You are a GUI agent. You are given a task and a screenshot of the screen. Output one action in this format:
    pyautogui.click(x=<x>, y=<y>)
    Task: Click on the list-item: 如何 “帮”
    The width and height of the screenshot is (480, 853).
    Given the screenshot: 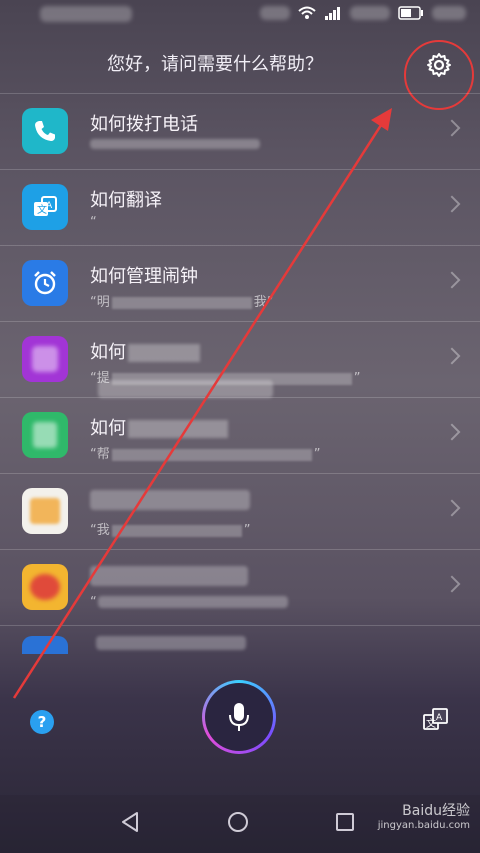 What is the action you would take?
    pyautogui.click(x=240, y=435)
    